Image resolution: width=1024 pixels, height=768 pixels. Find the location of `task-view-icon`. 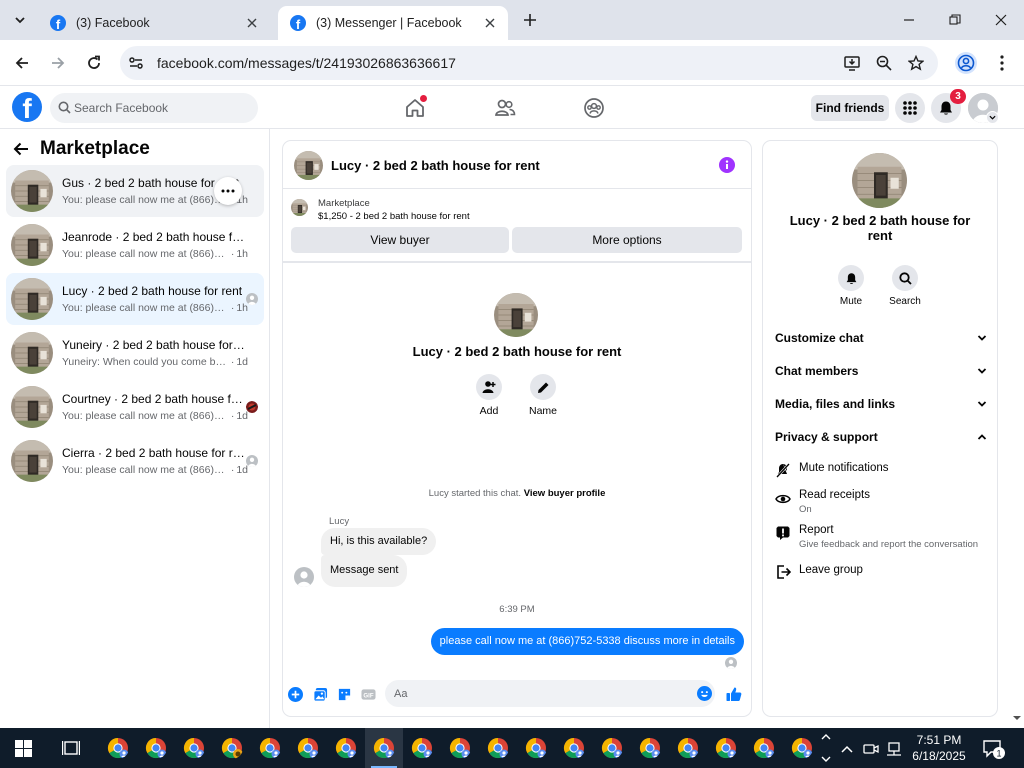

task-view-icon is located at coordinates (71, 748).